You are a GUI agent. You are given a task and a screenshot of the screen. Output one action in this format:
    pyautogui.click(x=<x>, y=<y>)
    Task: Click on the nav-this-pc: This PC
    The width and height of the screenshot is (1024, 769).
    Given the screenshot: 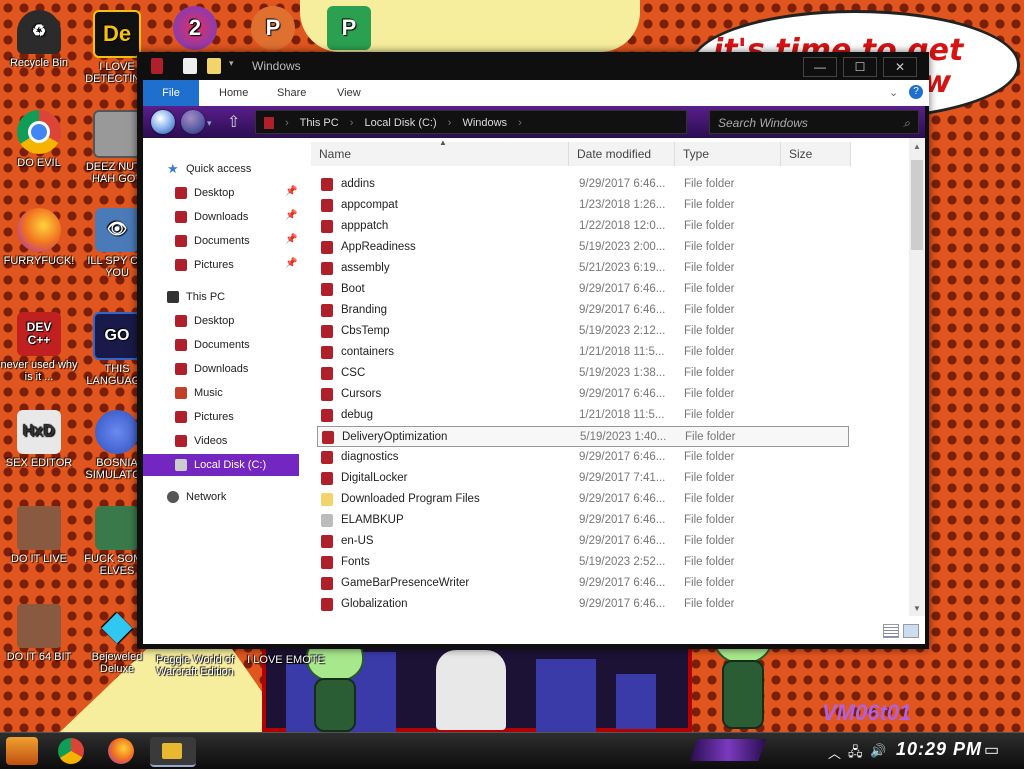 What is the action you would take?
    pyautogui.click(x=196, y=297)
    